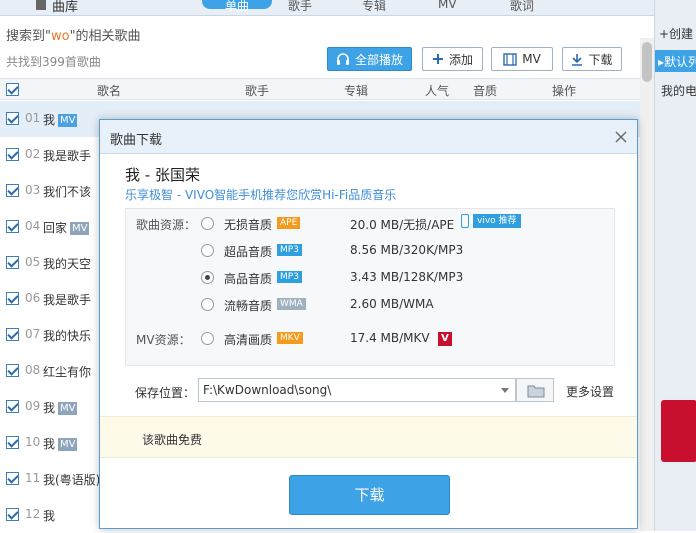 The height and width of the screenshot is (533, 696). Describe the element at coordinates (55, 228) in the screenshot. I see `song-title-text: 回家` at that location.